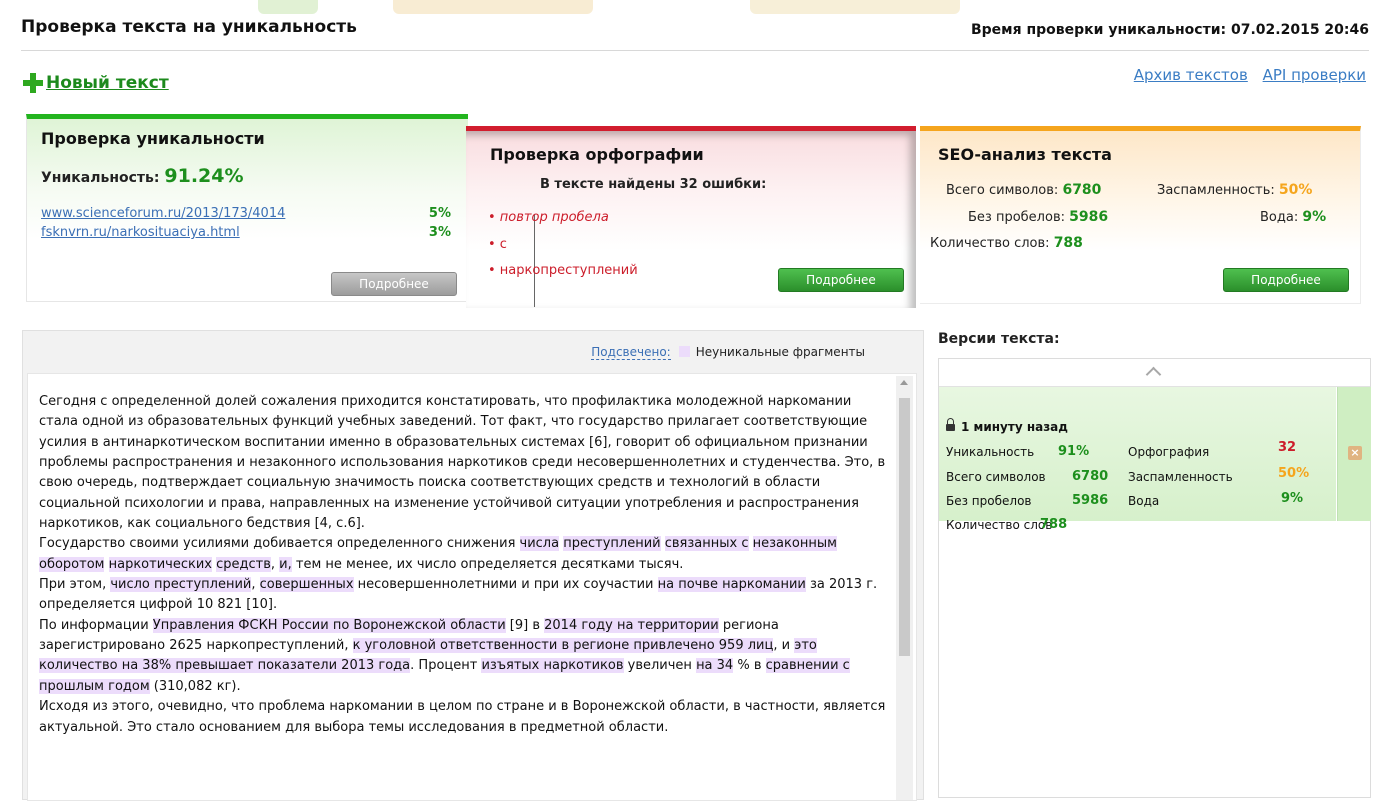 The image size is (1381, 801). I want to click on spelling-error-item: • повтор пробела, so click(548, 217).